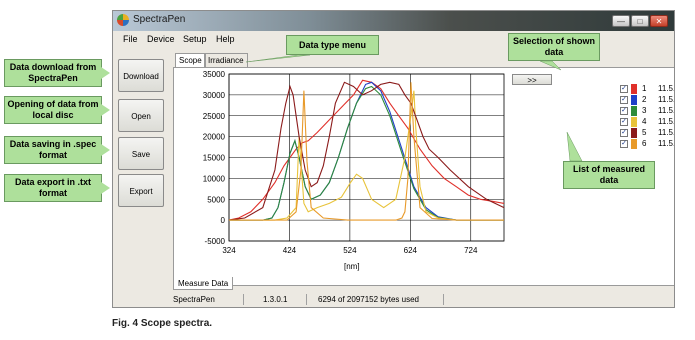  Describe the element at coordinates (130, 39) in the screenshot. I see `menu-file: File` at that location.